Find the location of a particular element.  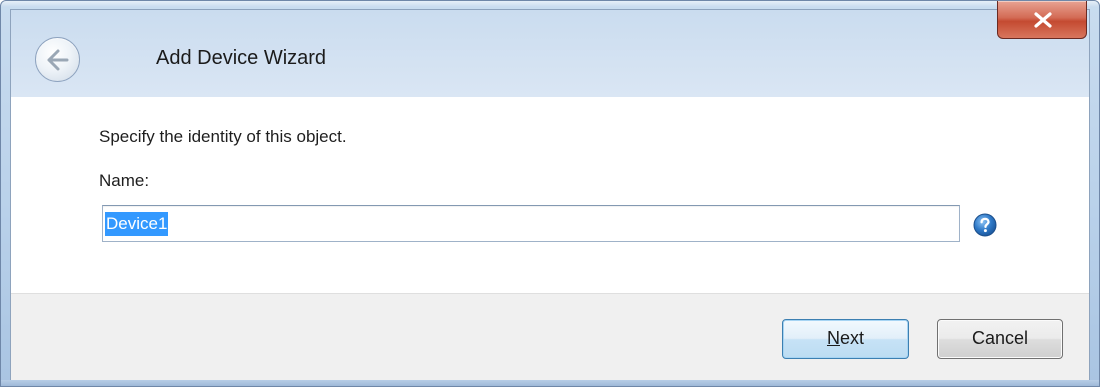

window-bottom-edge is located at coordinates (550, 383).